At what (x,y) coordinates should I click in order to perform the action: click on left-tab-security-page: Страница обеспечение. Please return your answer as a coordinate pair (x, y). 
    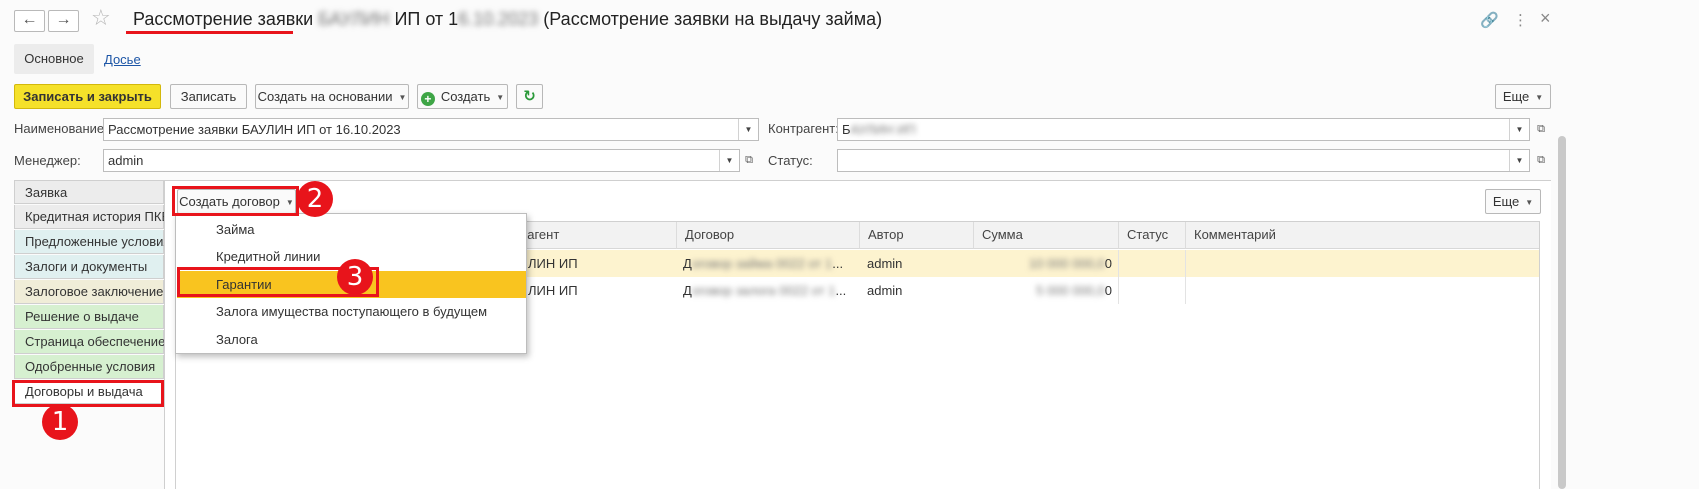
    Looking at the image, I should click on (89, 342).